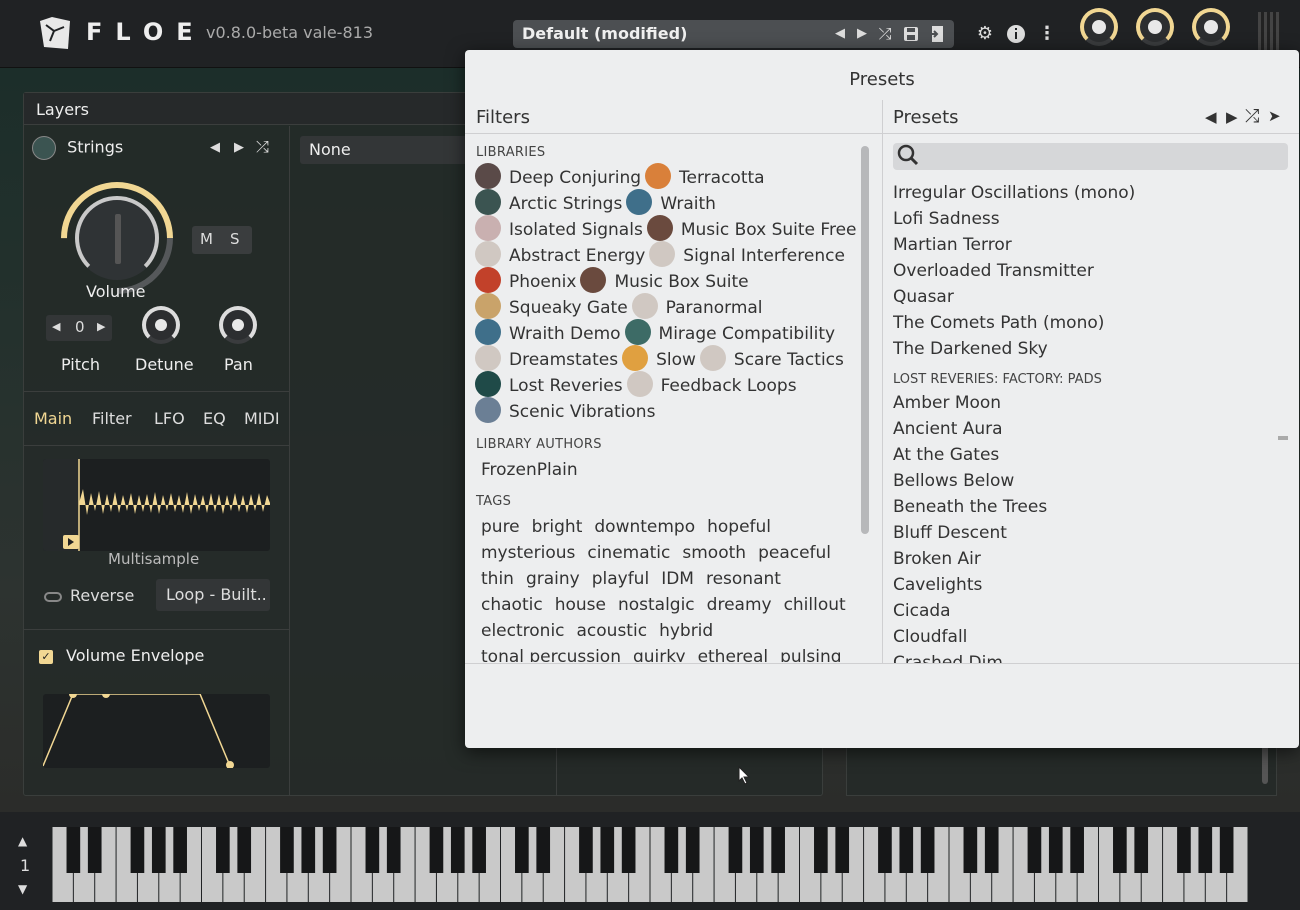  Describe the element at coordinates (1073, 559) in the screenshot. I see `preset-item: Broken Air` at that location.